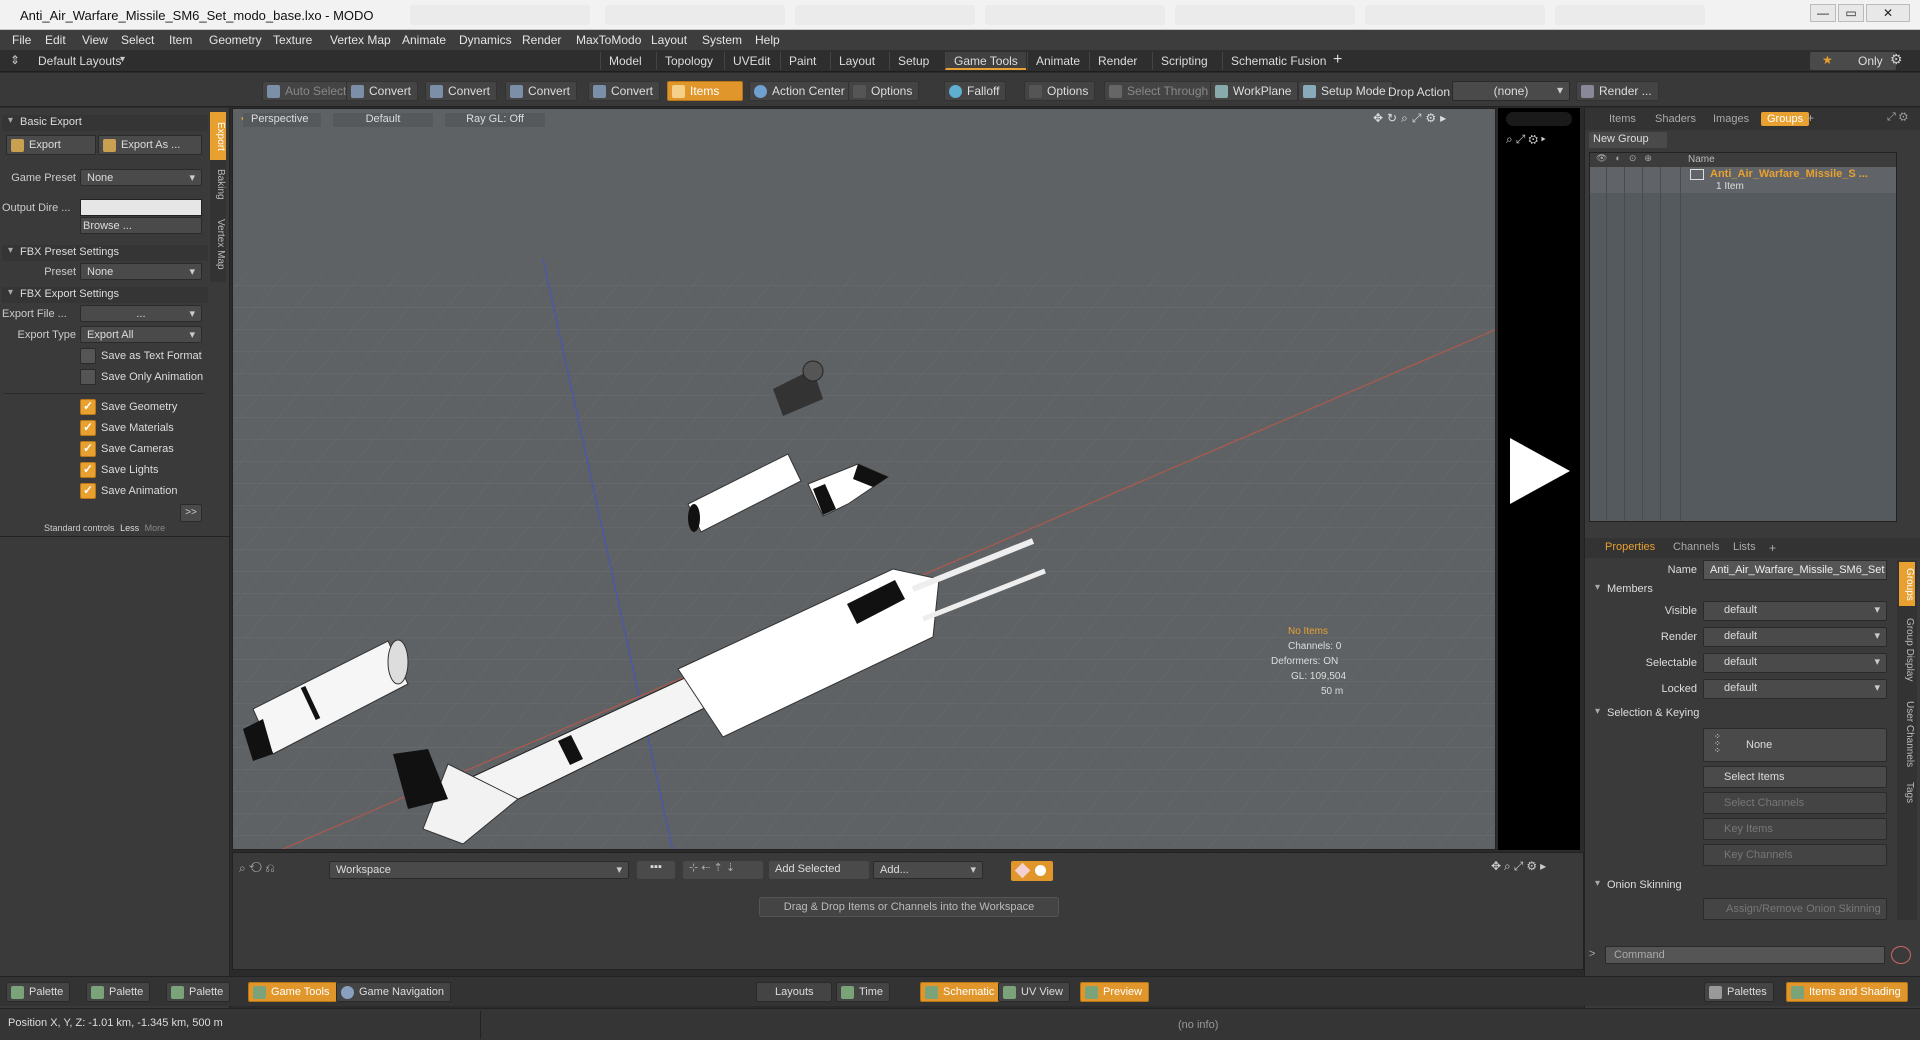  Describe the element at coordinates (88, 428) in the screenshot. I see `save-materials-checkbox` at that location.